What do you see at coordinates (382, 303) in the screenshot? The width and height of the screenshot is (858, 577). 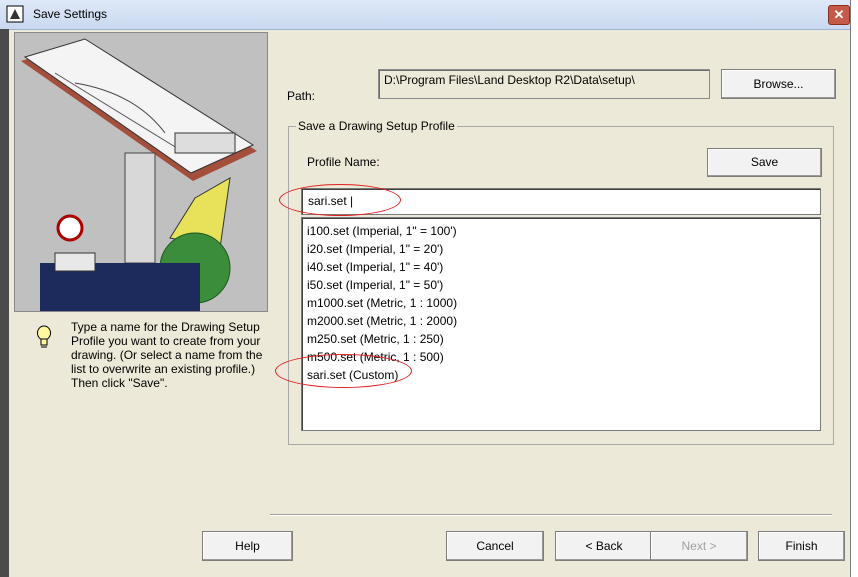 I see `list-item: m1000.set (Metric, 1 : 1000)` at bounding box center [382, 303].